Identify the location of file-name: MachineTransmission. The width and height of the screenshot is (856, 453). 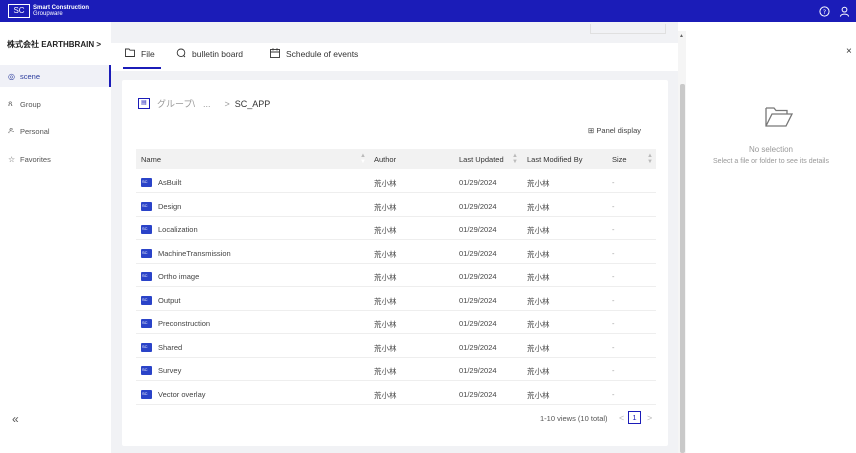
(194, 253).